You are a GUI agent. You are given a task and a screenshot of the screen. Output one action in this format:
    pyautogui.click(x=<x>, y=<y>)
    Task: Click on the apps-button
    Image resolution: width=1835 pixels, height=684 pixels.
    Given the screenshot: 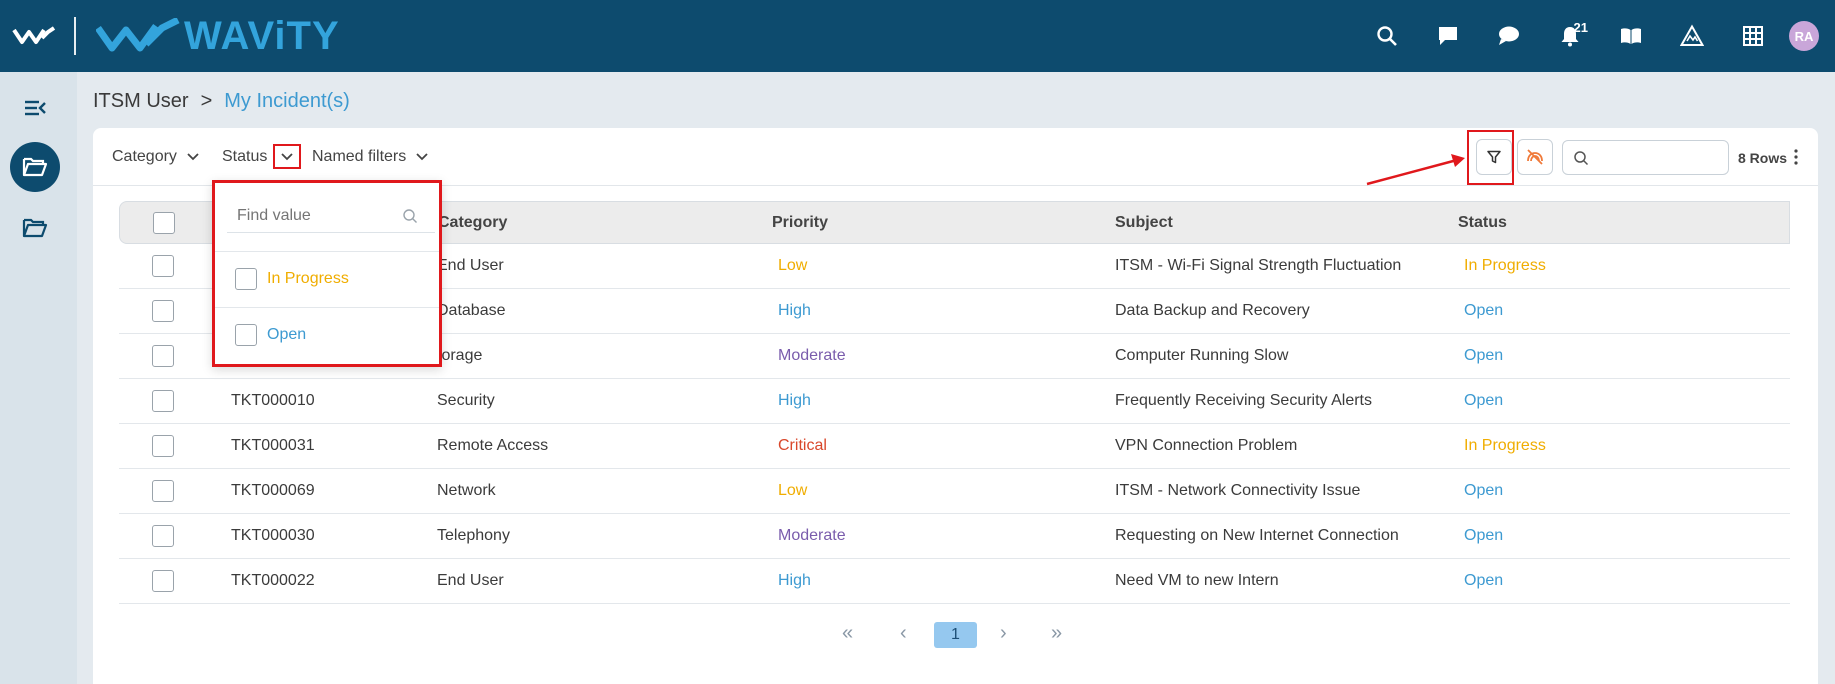 What is the action you would take?
    pyautogui.click(x=1752, y=36)
    